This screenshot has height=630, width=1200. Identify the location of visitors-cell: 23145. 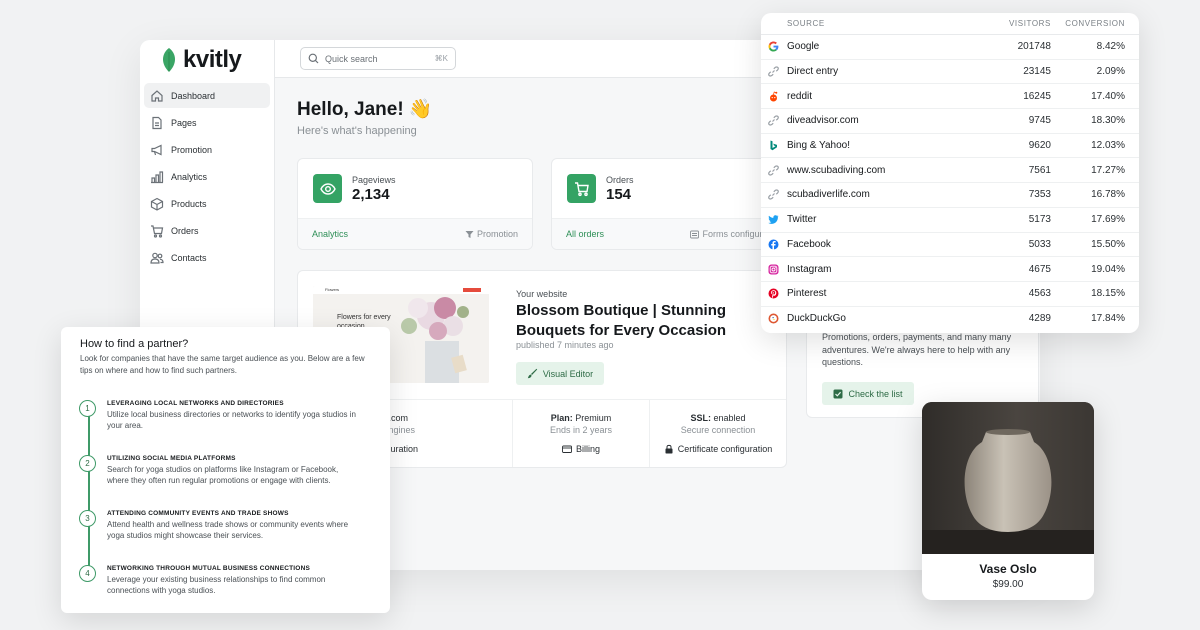
(1037, 72).